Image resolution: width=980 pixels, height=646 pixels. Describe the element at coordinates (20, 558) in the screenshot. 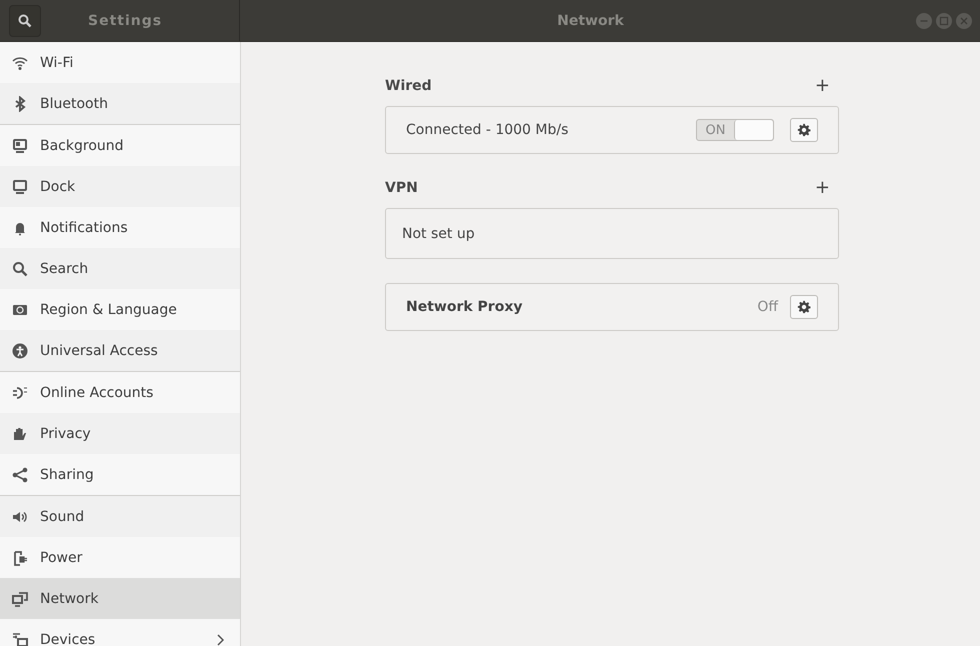

I see `battery-plug-icon` at that location.